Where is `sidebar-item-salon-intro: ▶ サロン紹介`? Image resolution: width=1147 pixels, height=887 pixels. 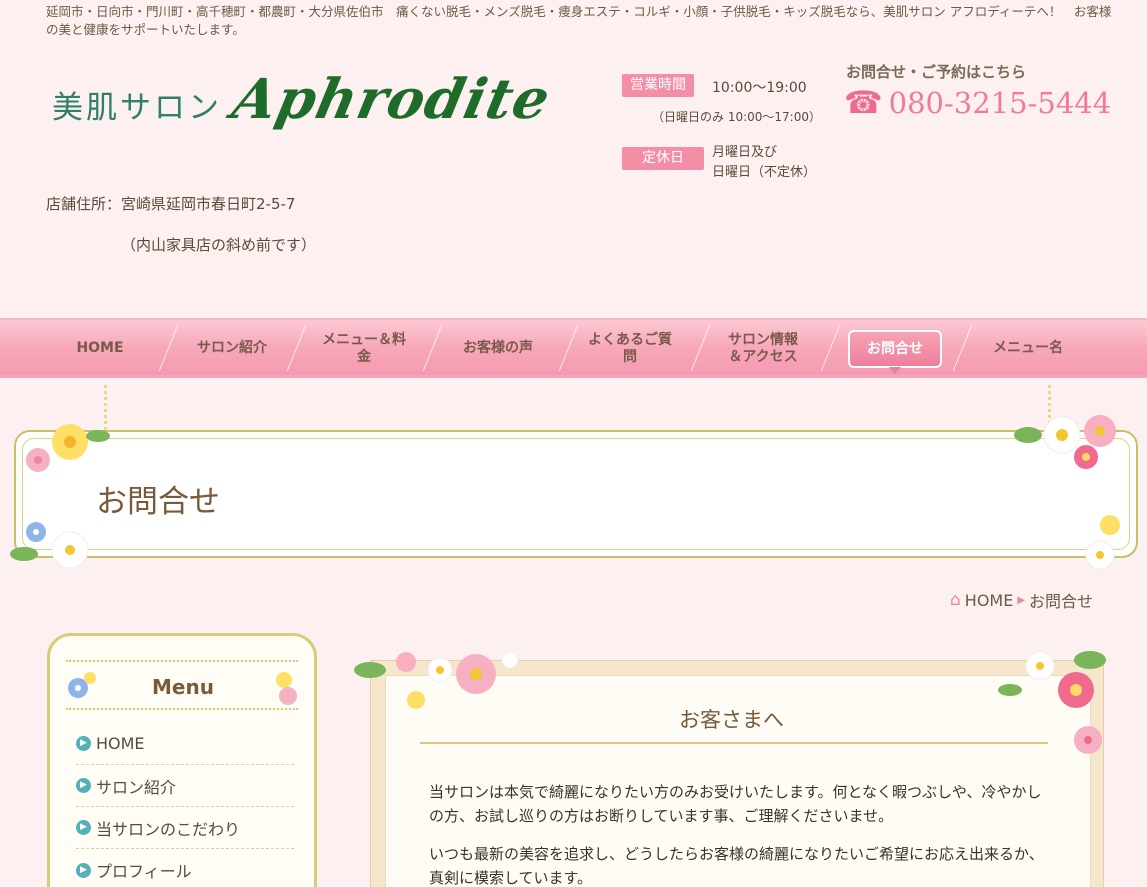
sidebar-item-salon-intro: ▶ サロン紹介 is located at coordinates (185, 786).